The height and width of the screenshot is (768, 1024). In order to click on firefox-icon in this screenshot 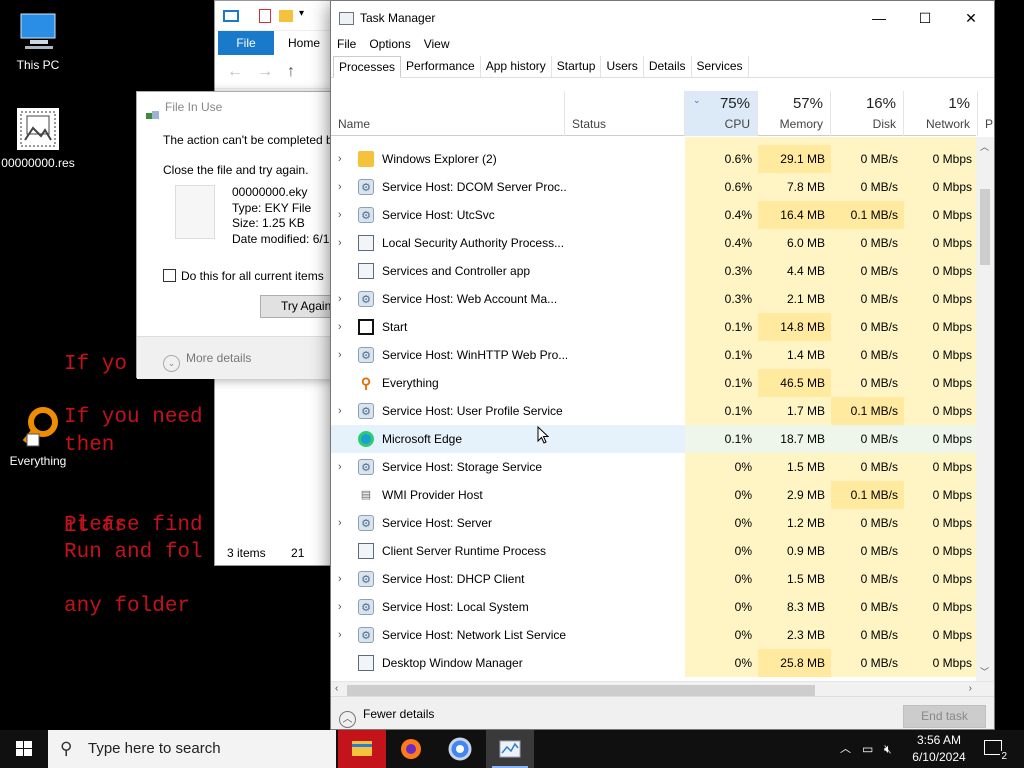, I will do `click(411, 749)`.